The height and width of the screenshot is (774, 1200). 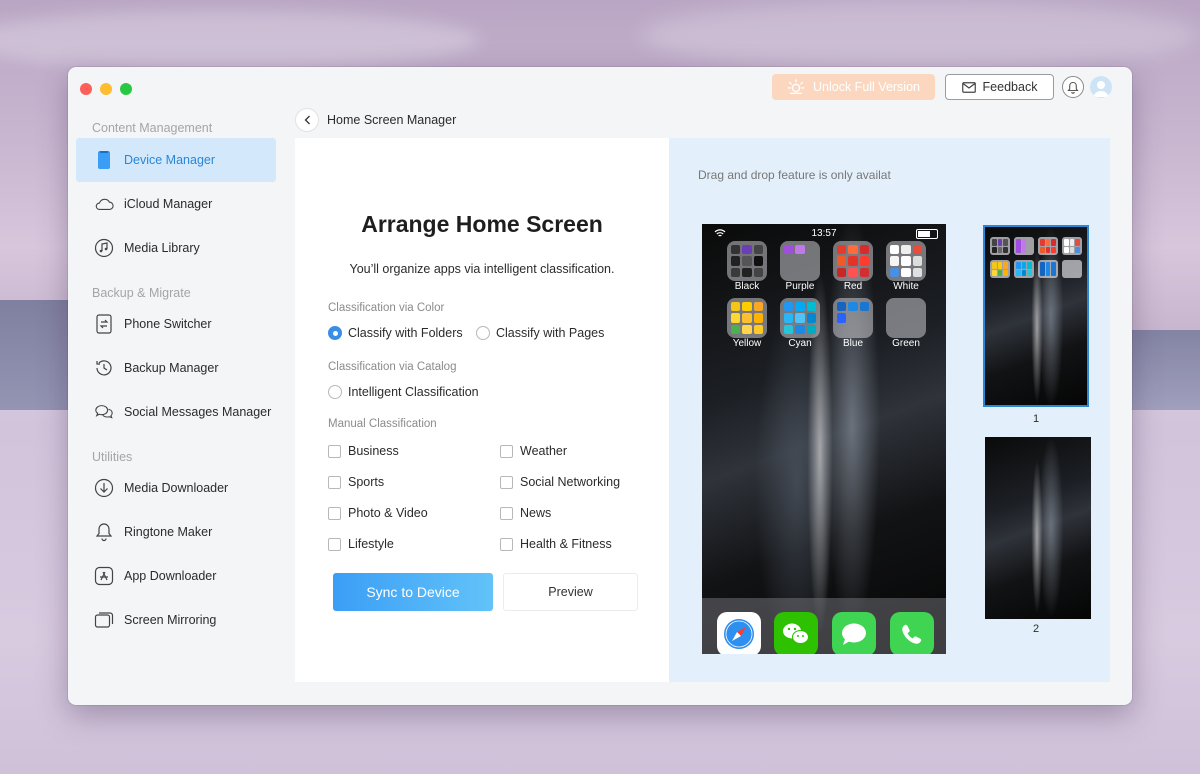 I want to click on category-label: Sports, so click(x=366, y=482).